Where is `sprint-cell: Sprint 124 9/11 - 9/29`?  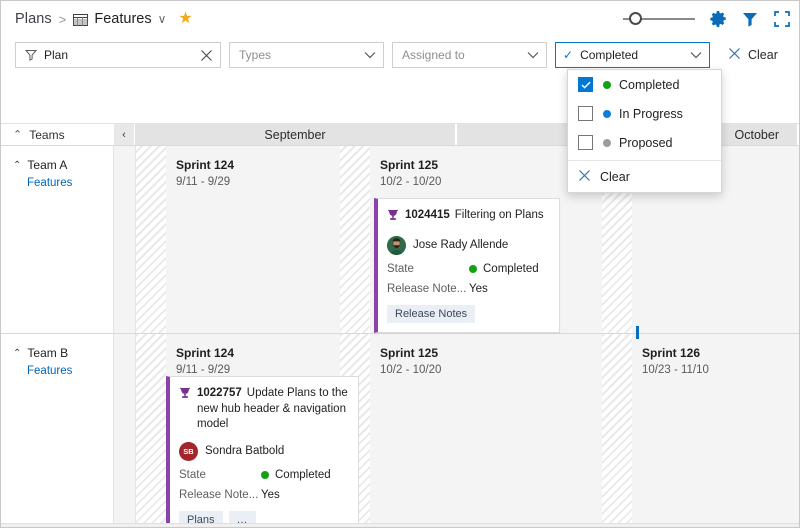
sprint-cell: Sprint 124 9/11 - 9/29 is located at coordinates (262, 430).